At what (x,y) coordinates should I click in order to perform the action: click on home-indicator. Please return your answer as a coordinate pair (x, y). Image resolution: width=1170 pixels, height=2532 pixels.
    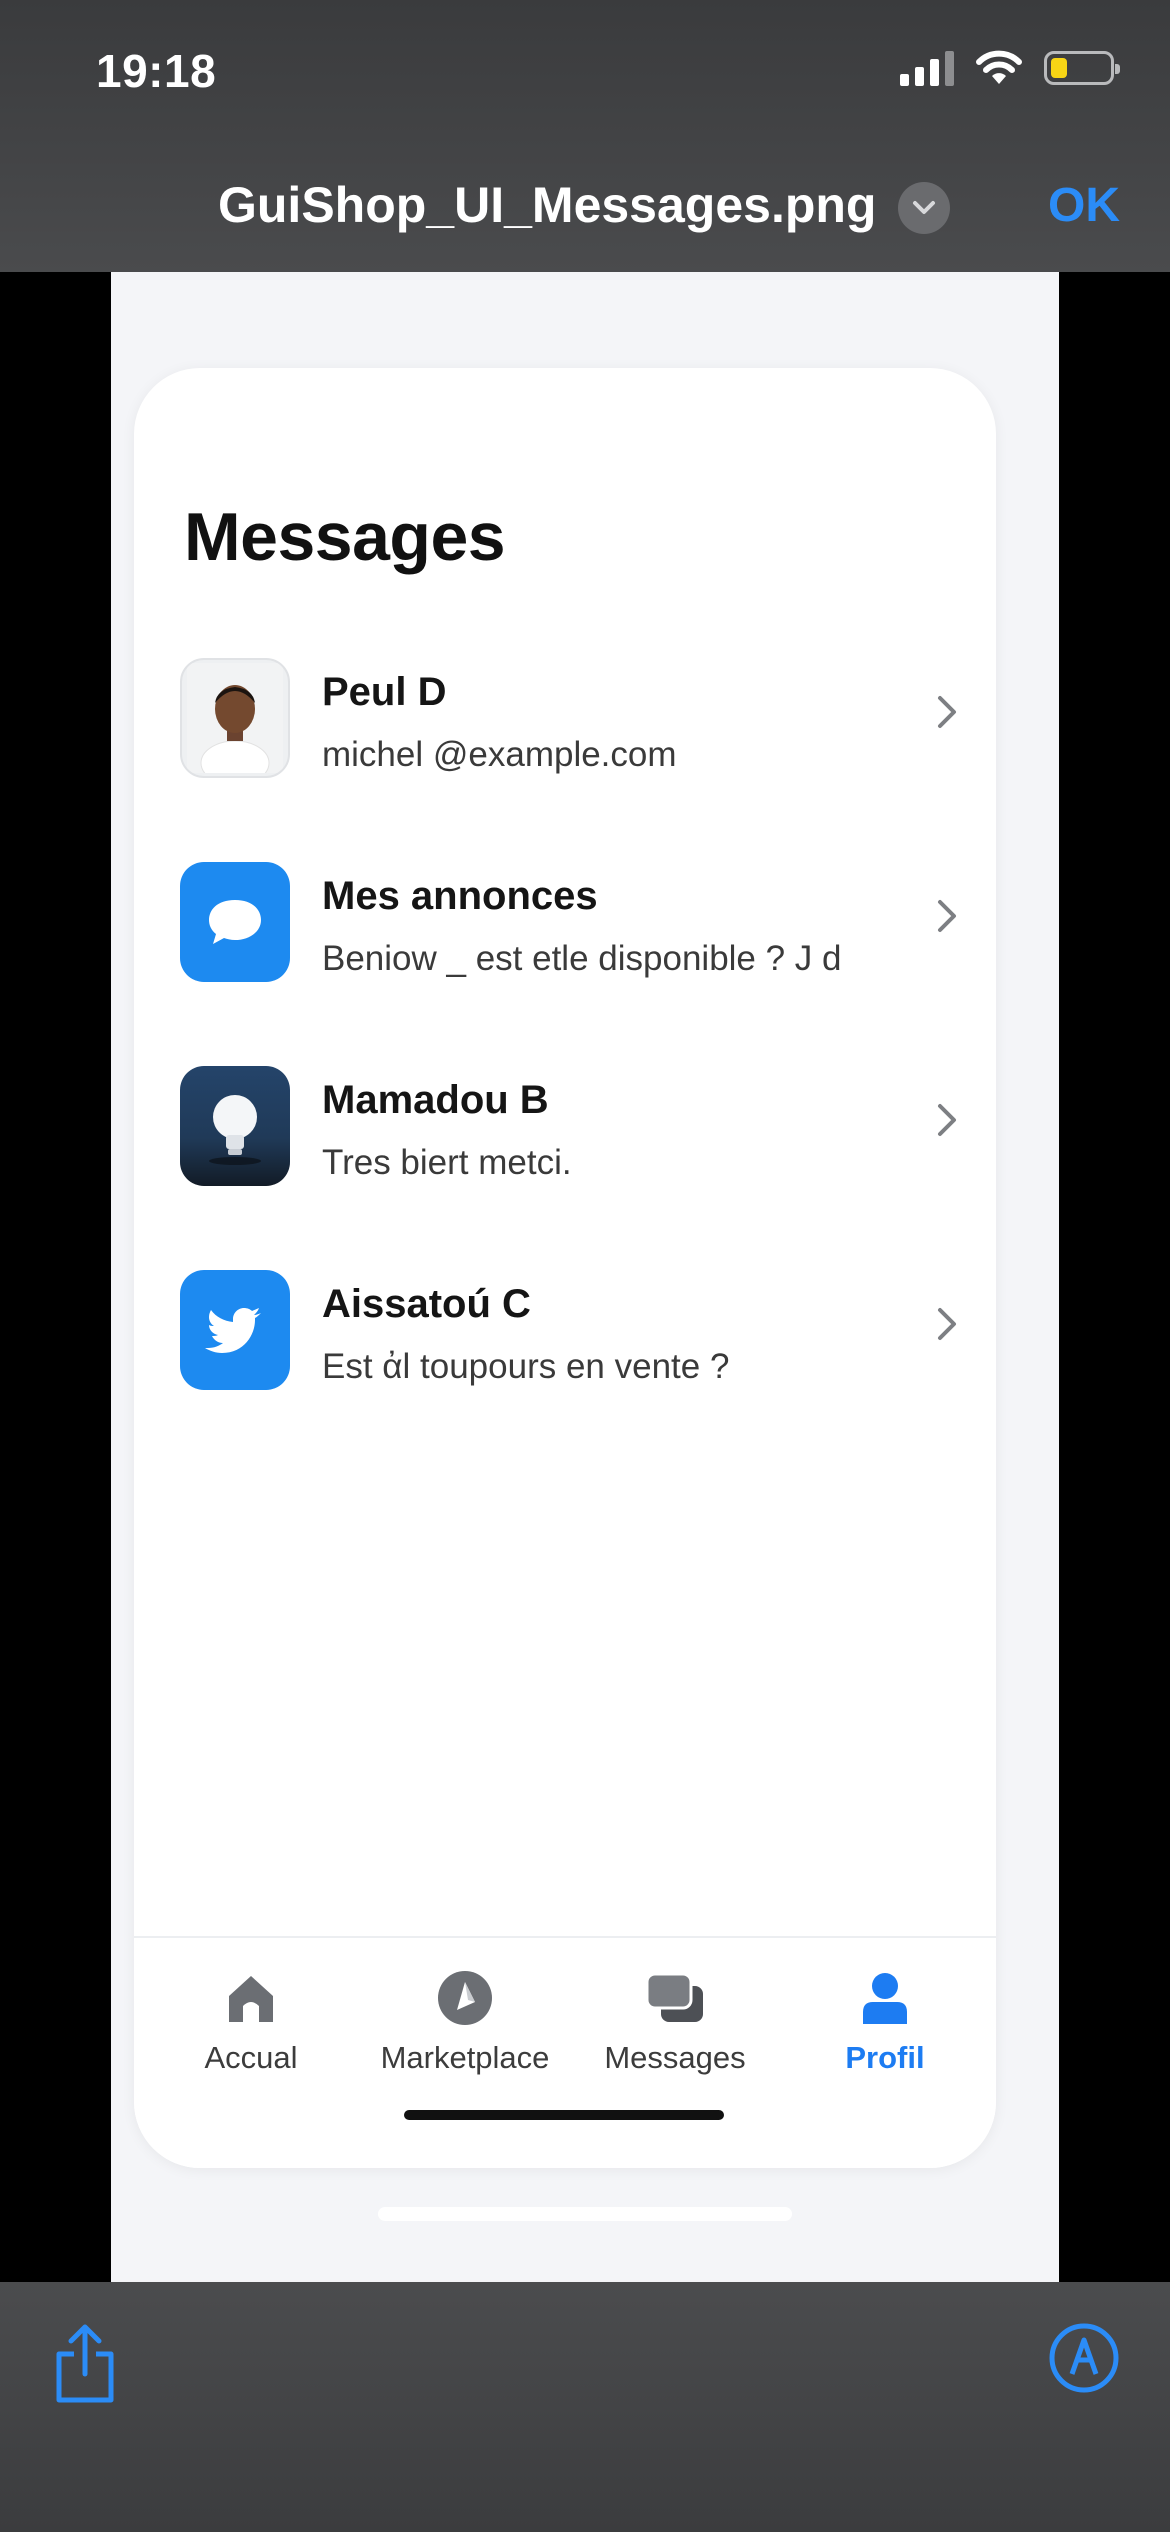
    Looking at the image, I should click on (585, 2214).